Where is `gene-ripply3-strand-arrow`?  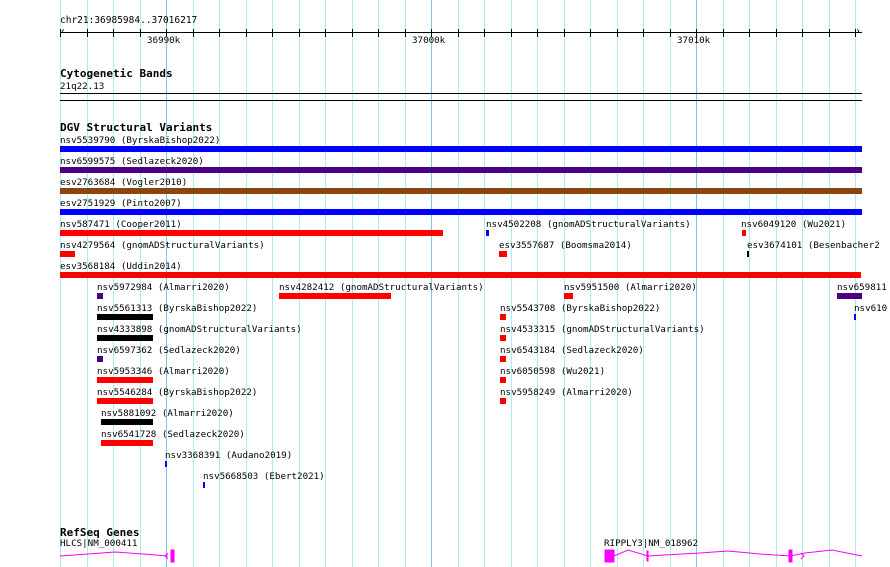
gene-ripply3-strand-arrow is located at coordinates (802, 556).